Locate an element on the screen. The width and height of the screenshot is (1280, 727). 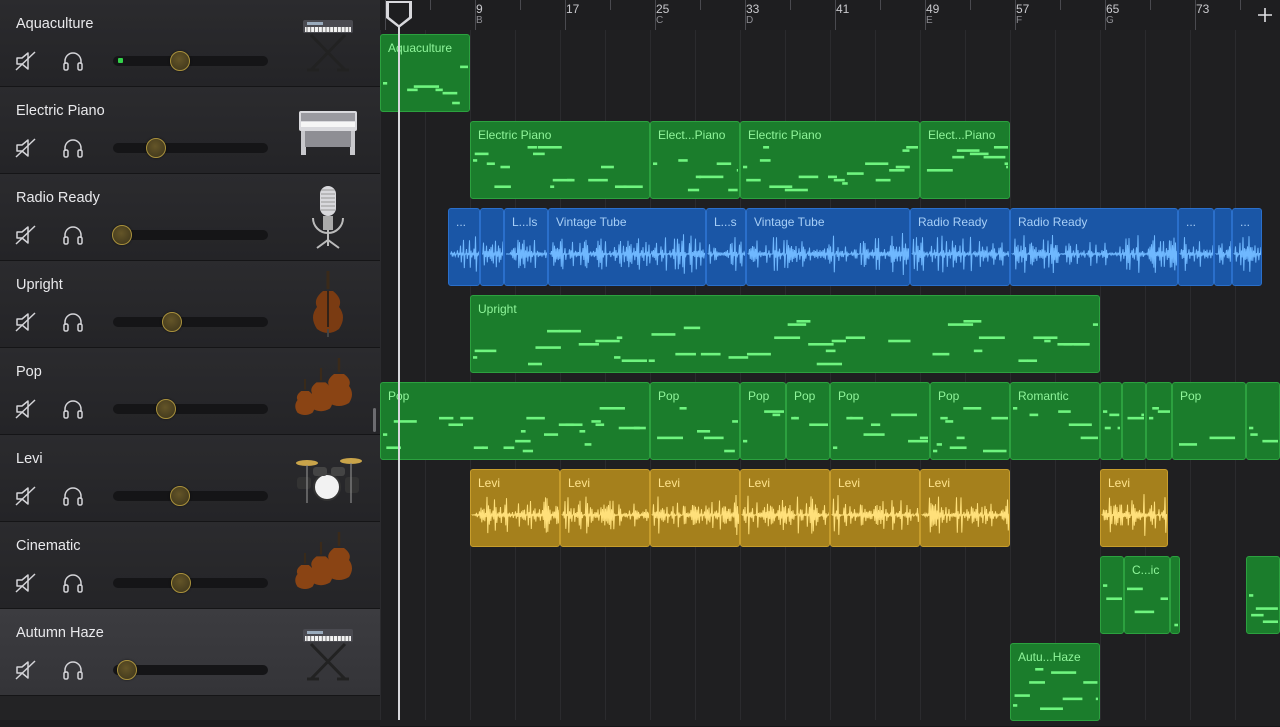
track-list-scroll-handle is located at coordinates (374, 420).